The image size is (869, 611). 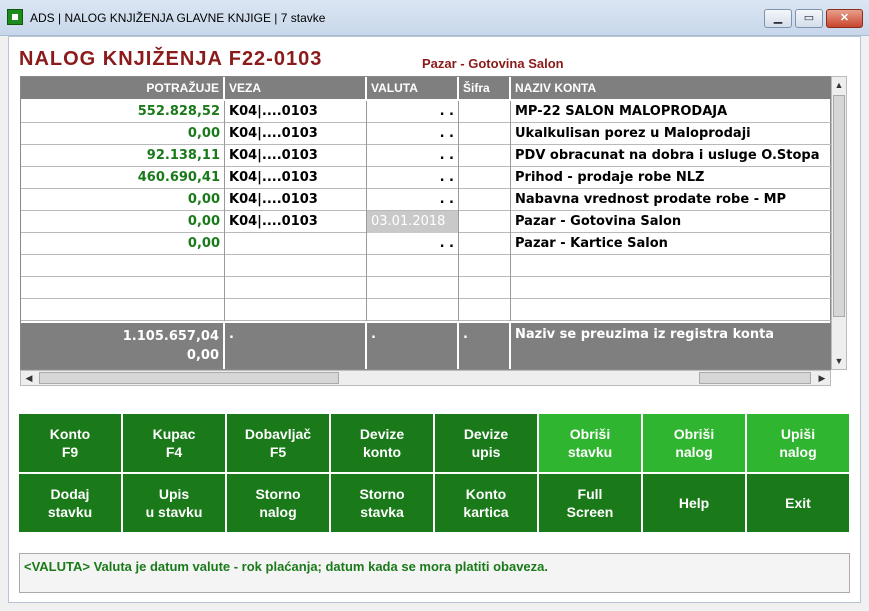 What do you see at coordinates (123, 156) in the screenshot?
I see `cell-potrazuje: 92.138,11` at bounding box center [123, 156].